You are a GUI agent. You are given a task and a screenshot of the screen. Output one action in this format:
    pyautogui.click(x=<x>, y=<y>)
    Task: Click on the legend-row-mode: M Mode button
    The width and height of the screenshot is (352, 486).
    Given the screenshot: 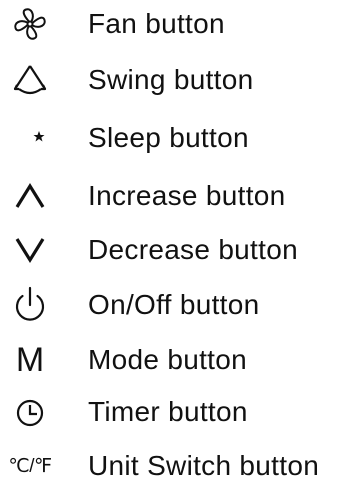 What is the action you would take?
    pyautogui.click(x=176, y=360)
    